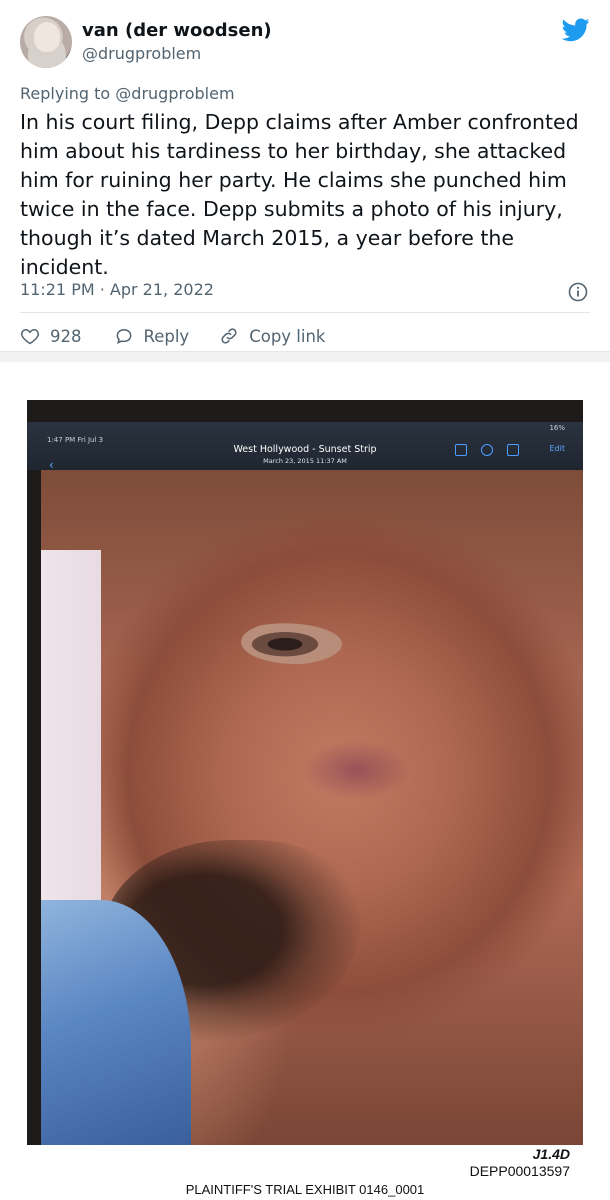 The height and width of the screenshot is (1200, 610). I want to click on timestamp: 11:21 PM · Apr 21, 2022, so click(117, 289).